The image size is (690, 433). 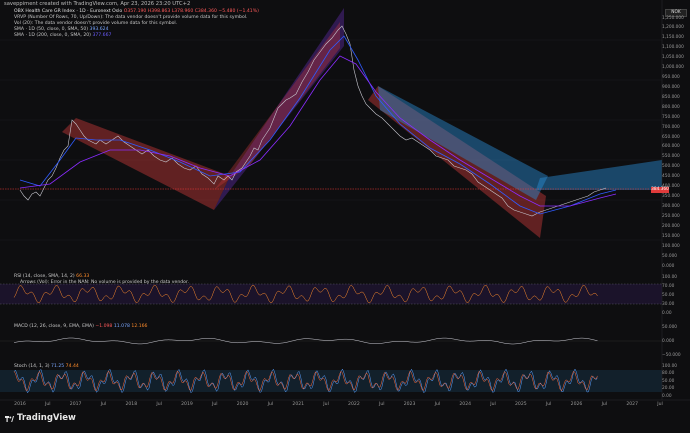 What do you see at coordinates (44, 276) in the screenshot?
I see `rsi-title: RSI (14, close, SMA, 14, 2)` at bounding box center [44, 276].